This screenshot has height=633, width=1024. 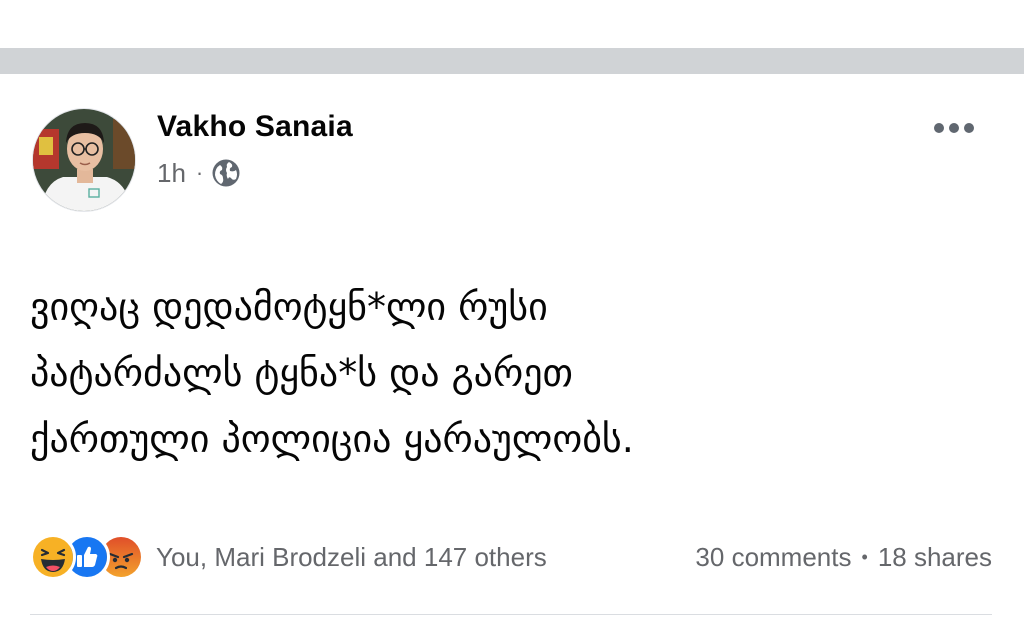 What do you see at coordinates (84, 160) in the screenshot?
I see `avatar` at bounding box center [84, 160].